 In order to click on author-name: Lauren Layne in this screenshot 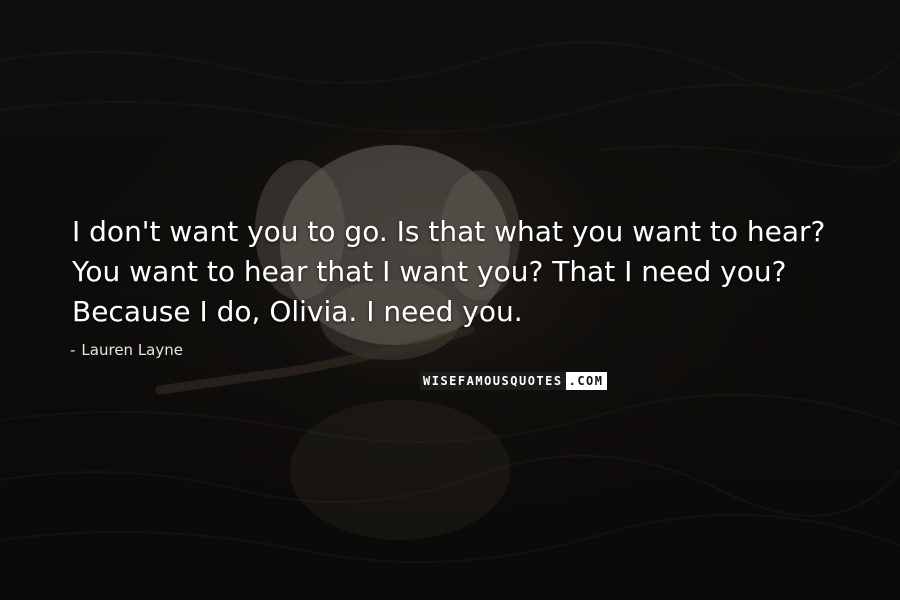, I will do `click(132, 350)`.